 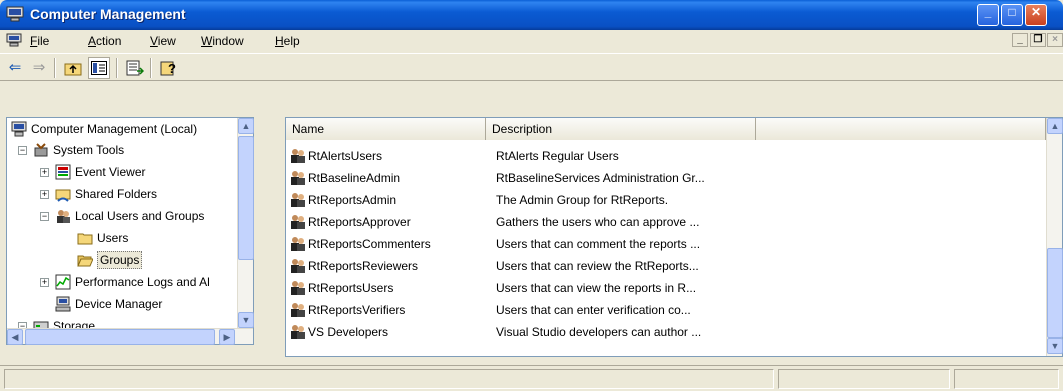 I want to click on list-row: RtAlertsUsers RtAlerts Regular Users, so click(x=666, y=156).